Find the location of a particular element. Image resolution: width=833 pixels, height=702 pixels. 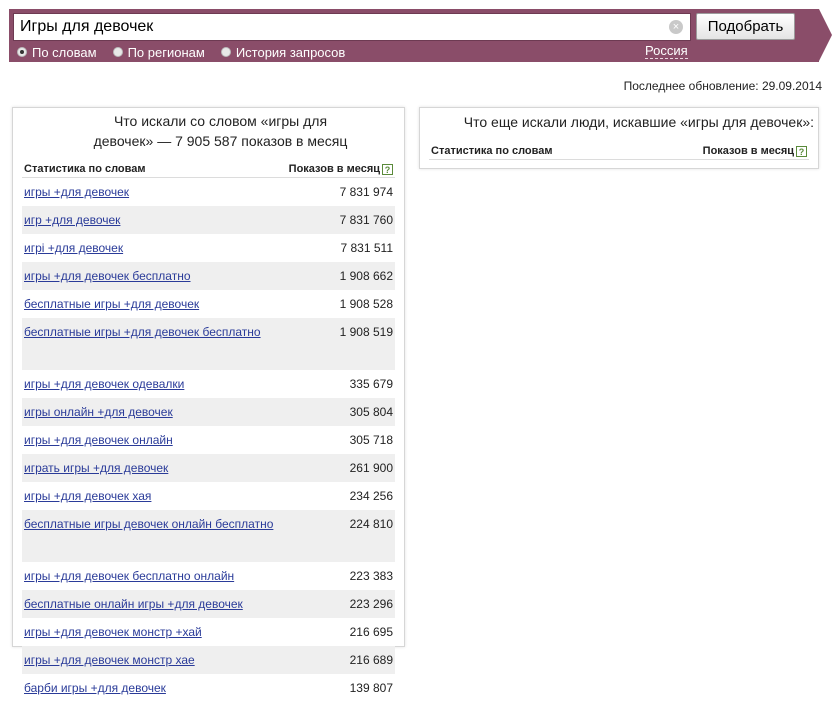

search-mode-radios: По словам По регионам История запросов is located at coordinates (189, 52).